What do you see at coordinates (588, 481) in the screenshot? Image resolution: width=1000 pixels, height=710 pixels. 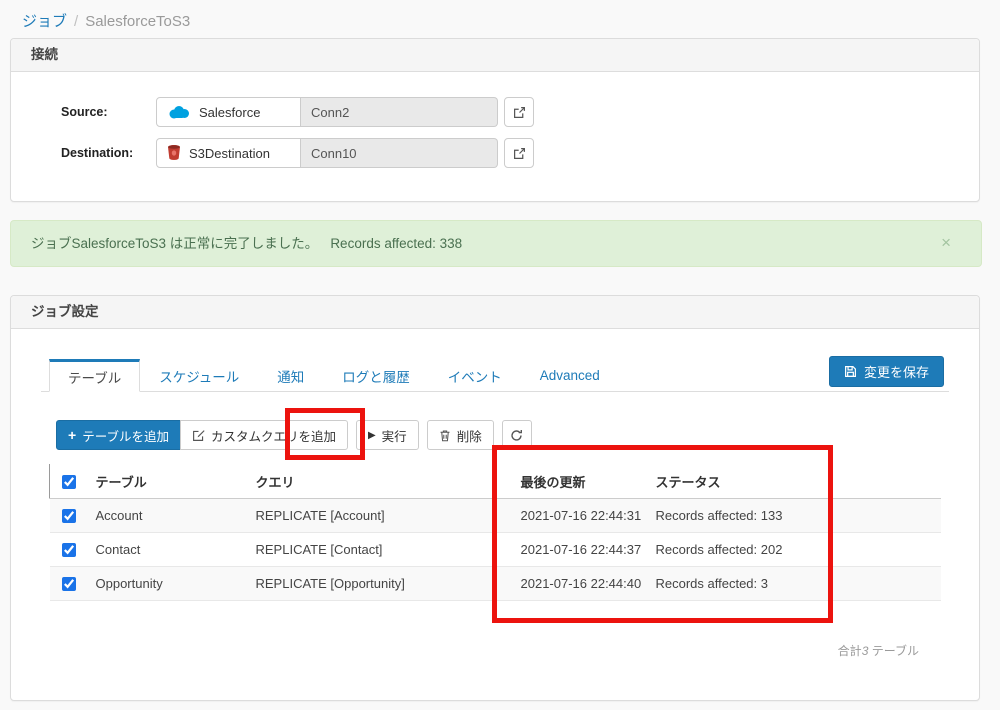 I see `col-header-last-update: 最後の更新` at bounding box center [588, 481].